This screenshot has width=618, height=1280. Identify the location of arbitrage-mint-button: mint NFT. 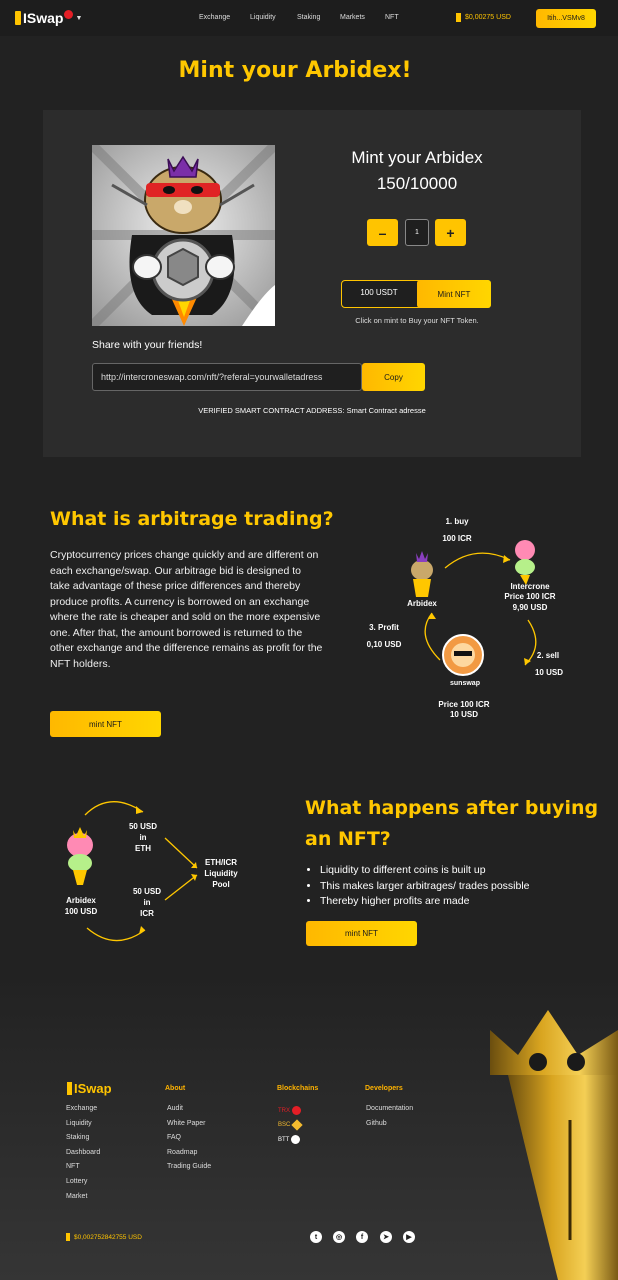
(105, 724).